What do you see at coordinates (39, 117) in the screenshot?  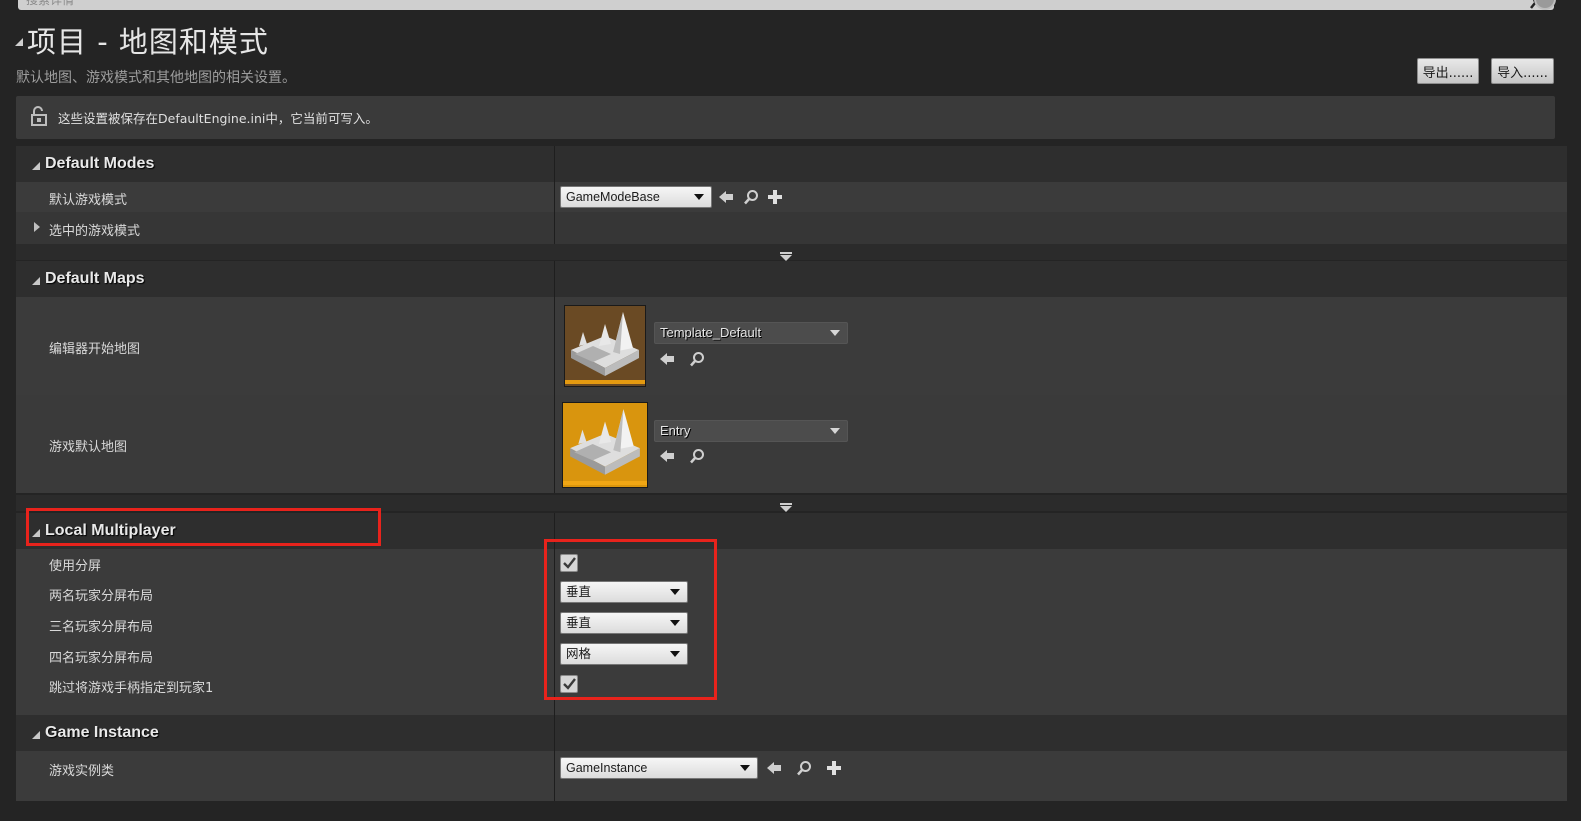 I see `unlock-icon` at bounding box center [39, 117].